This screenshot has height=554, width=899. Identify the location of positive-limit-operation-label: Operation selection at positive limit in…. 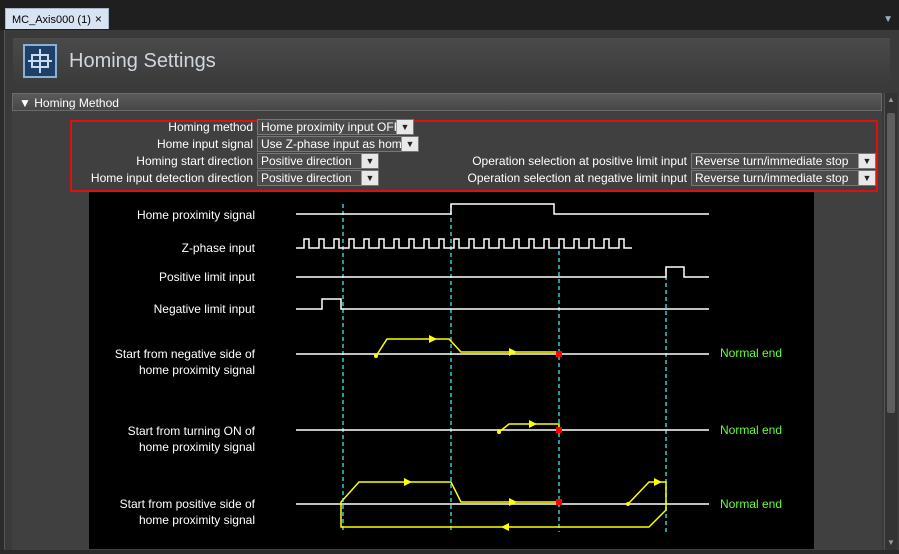
(579, 161).